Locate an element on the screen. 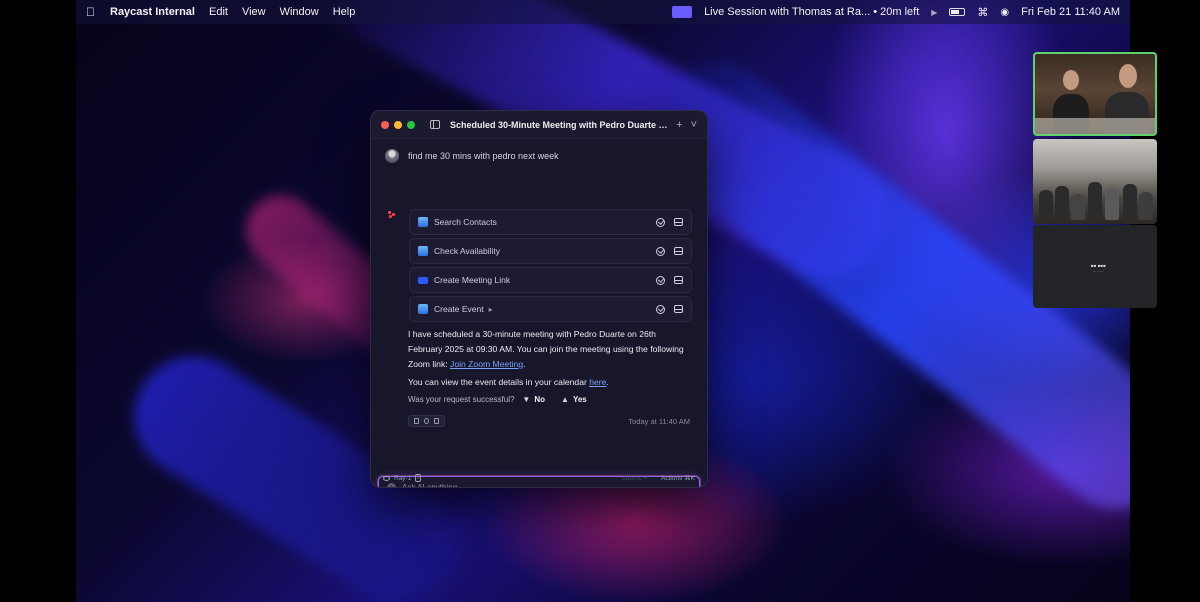 The height and width of the screenshot is (602, 1200). thumbs-up-icon: ▲ is located at coordinates (565, 399).